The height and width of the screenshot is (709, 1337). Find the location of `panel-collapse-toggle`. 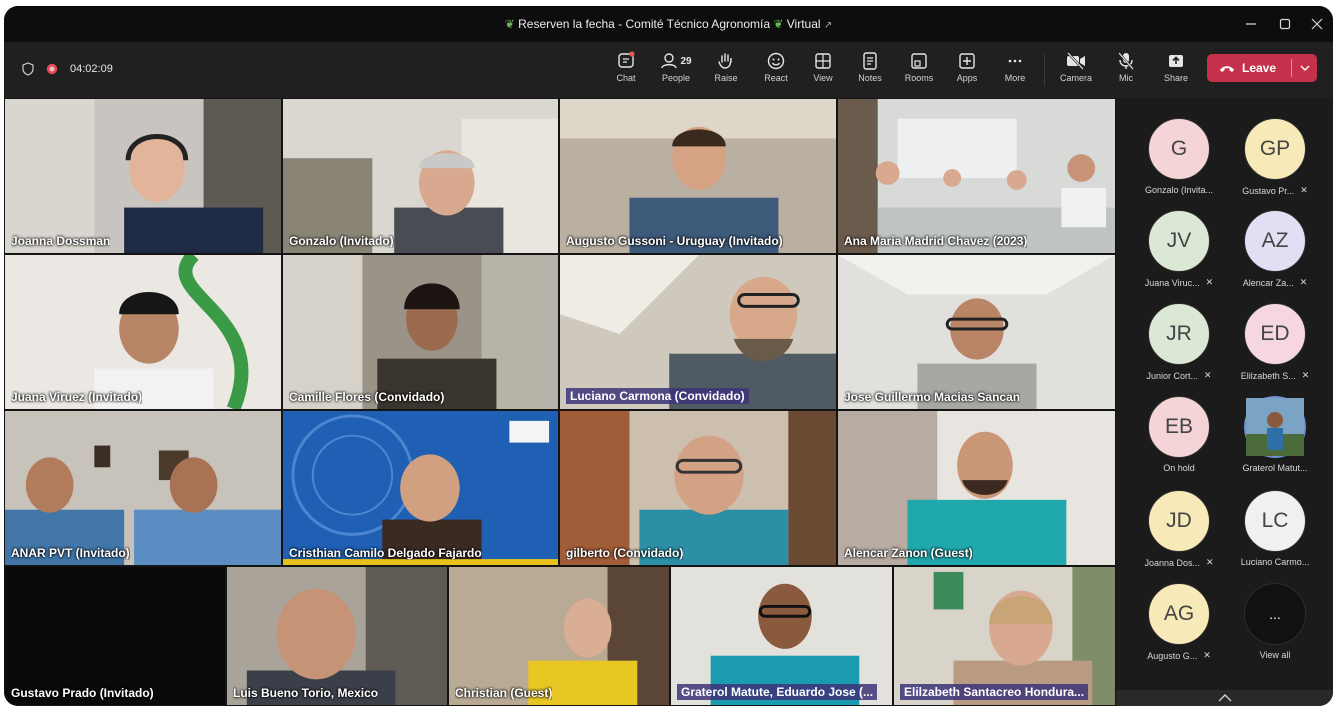

panel-collapse-toggle is located at coordinates (1224, 698).